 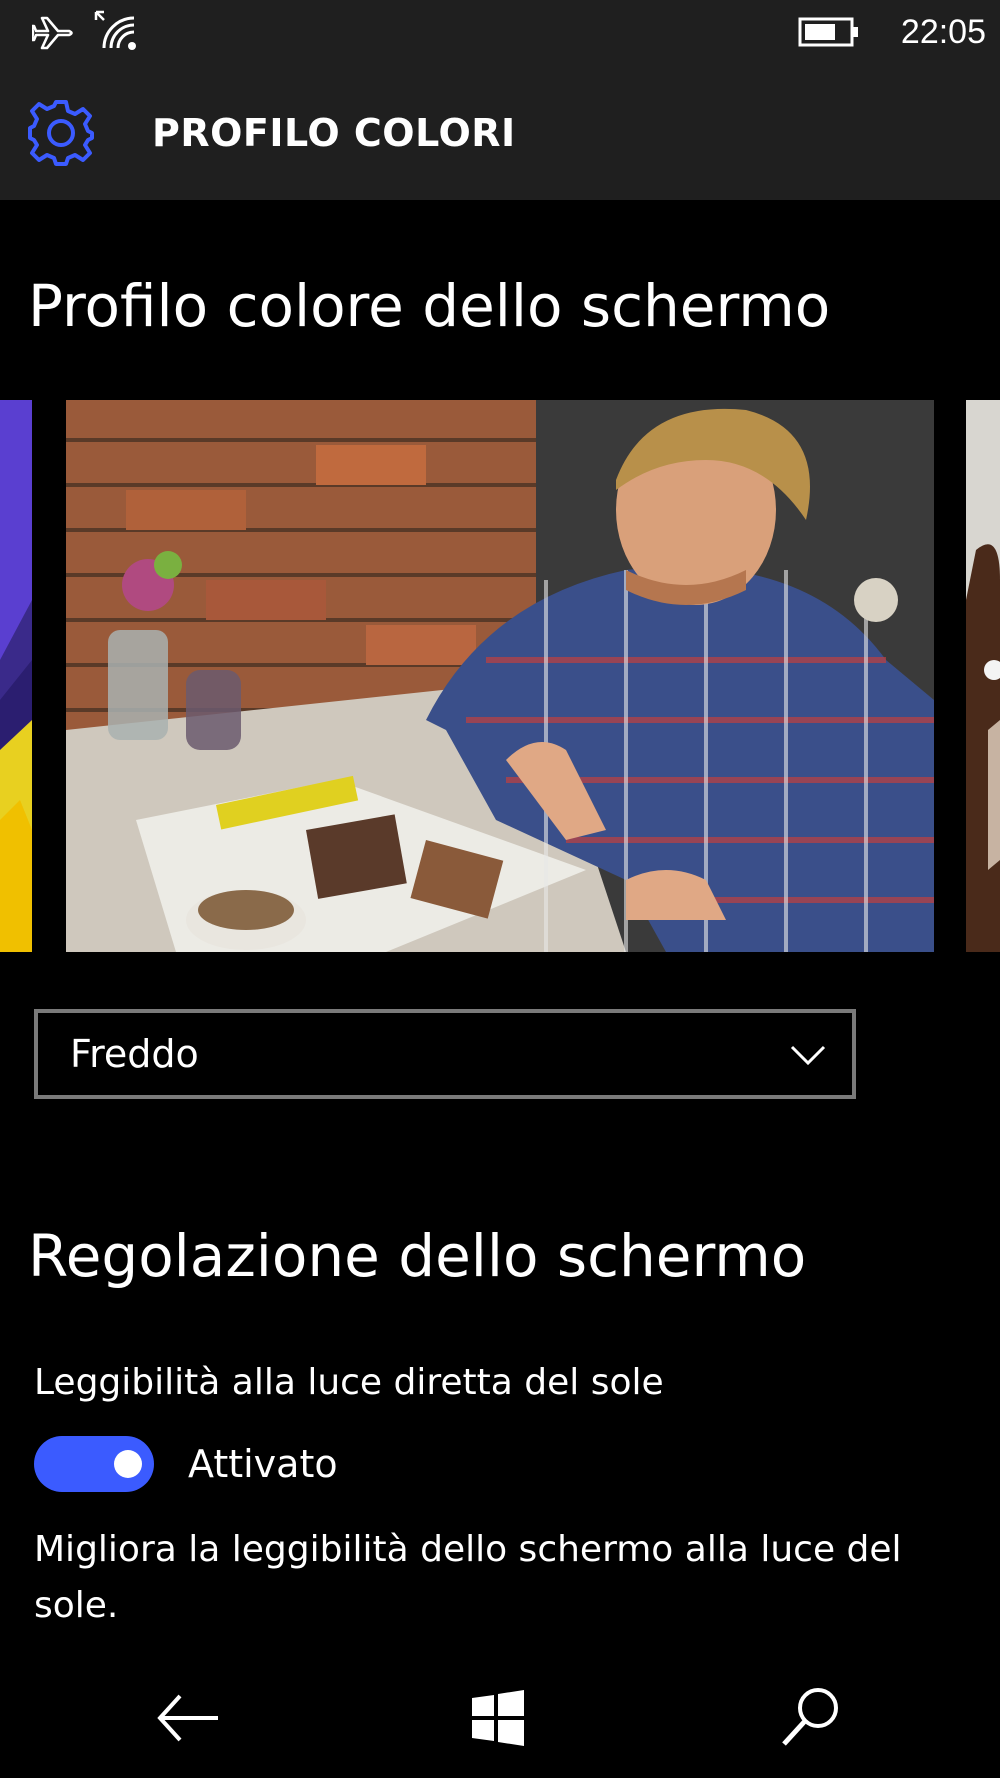 I want to click on search-icon, so click(x=810, y=1718).